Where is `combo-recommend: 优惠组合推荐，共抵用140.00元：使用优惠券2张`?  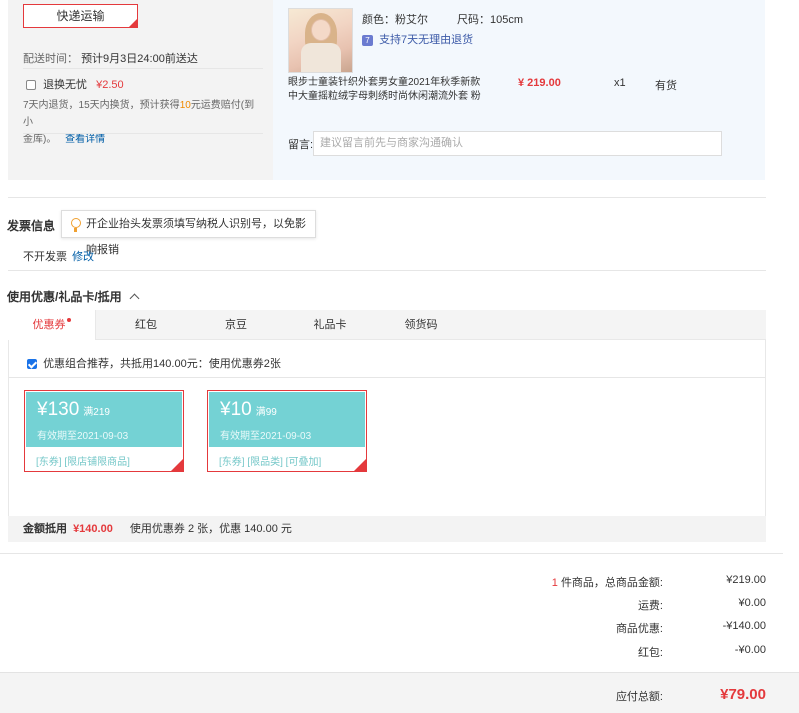 combo-recommend: 优惠组合推荐，共抵用140.00元：使用优惠券2张 is located at coordinates (154, 363).